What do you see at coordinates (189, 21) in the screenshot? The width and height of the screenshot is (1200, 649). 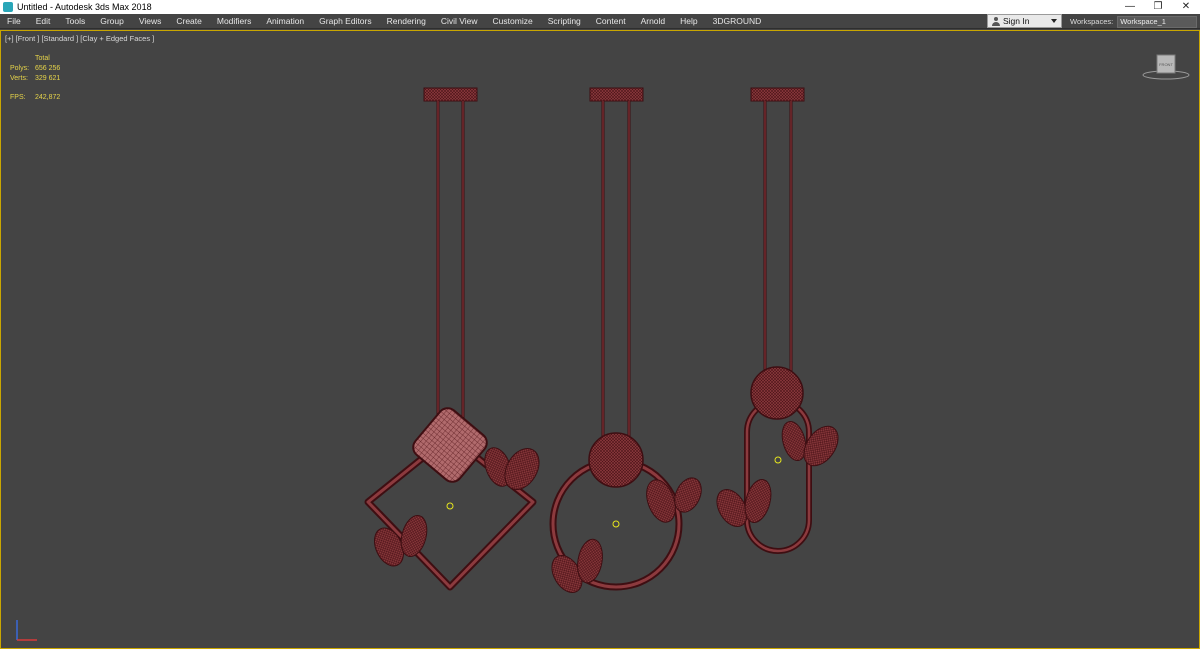 I see `menu-create: Create` at bounding box center [189, 21].